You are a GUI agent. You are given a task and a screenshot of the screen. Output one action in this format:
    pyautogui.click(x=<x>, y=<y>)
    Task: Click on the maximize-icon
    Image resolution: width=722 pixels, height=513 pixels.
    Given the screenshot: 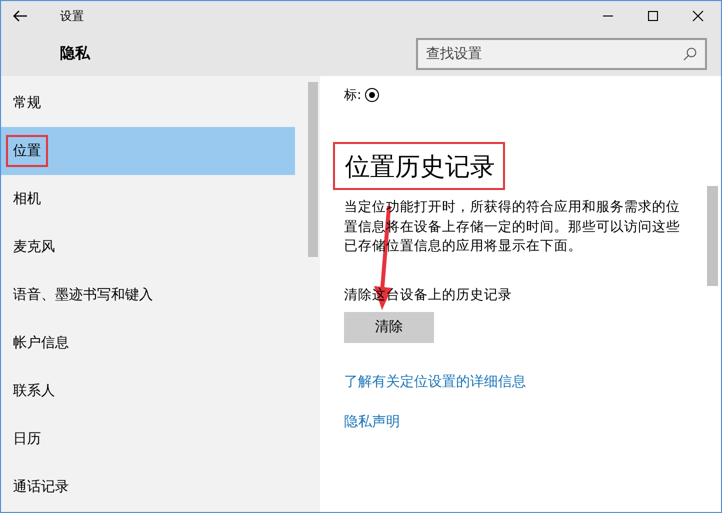 What is the action you would take?
    pyautogui.click(x=653, y=16)
    